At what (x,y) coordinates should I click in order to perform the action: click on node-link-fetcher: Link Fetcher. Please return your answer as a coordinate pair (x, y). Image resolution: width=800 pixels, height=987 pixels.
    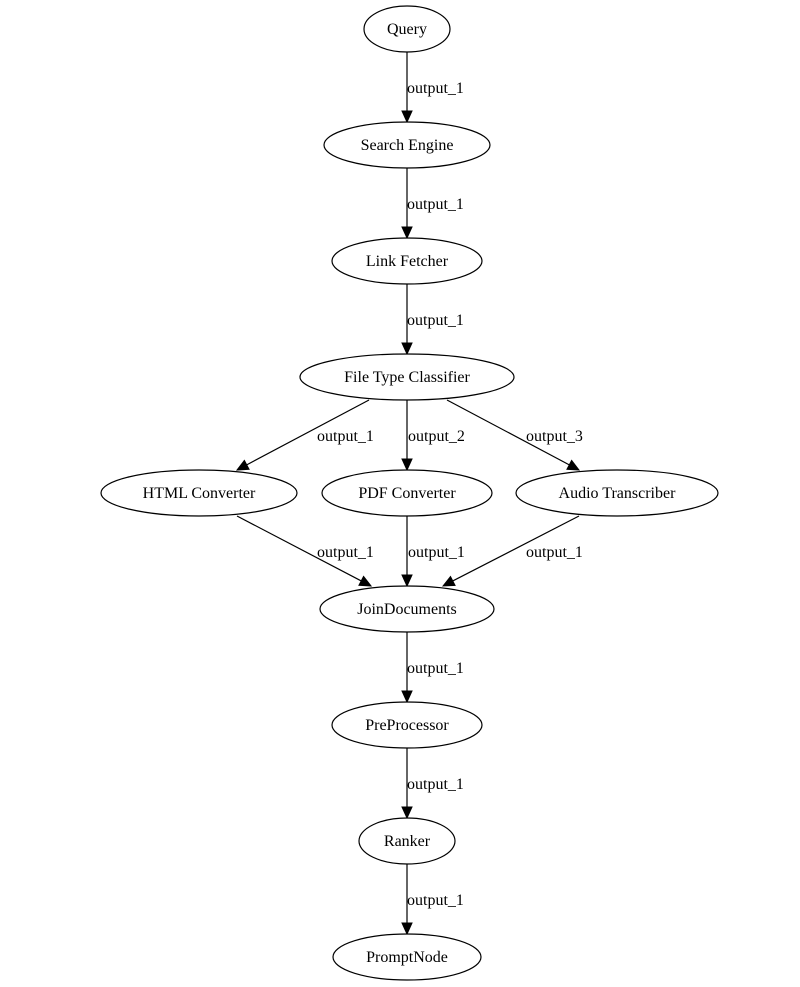
    Looking at the image, I should click on (407, 261).